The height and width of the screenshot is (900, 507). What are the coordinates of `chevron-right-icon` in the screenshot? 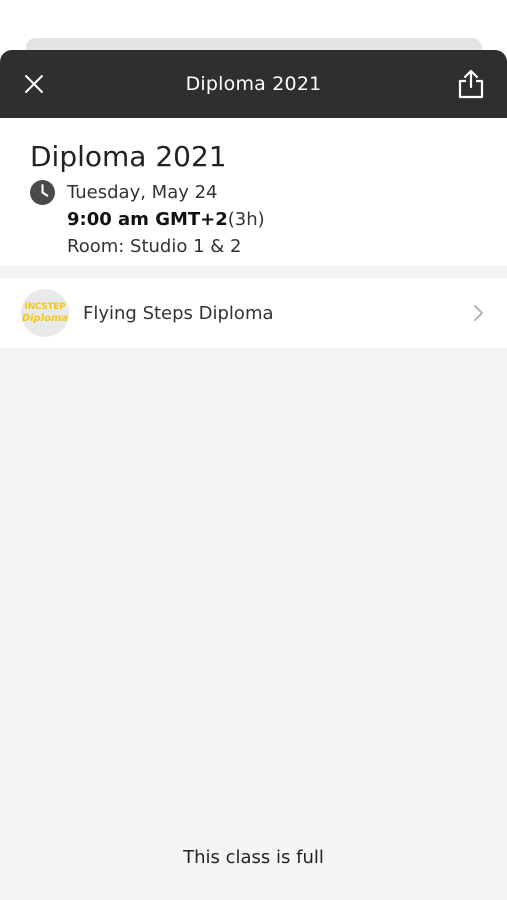 It's located at (478, 313).